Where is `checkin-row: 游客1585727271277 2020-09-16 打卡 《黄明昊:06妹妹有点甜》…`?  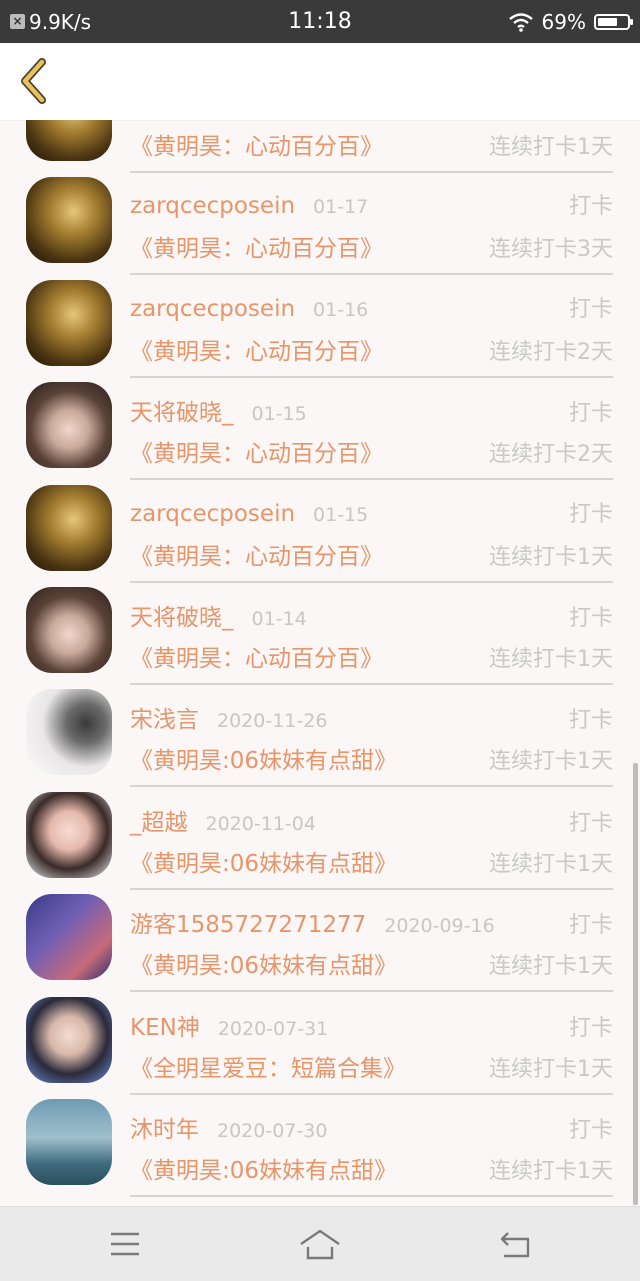 checkin-row: 游客1585727271277 2020-09-16 打卡 《黄明昊:06妹妹有点甜》… is located at coordinates (320, 931).